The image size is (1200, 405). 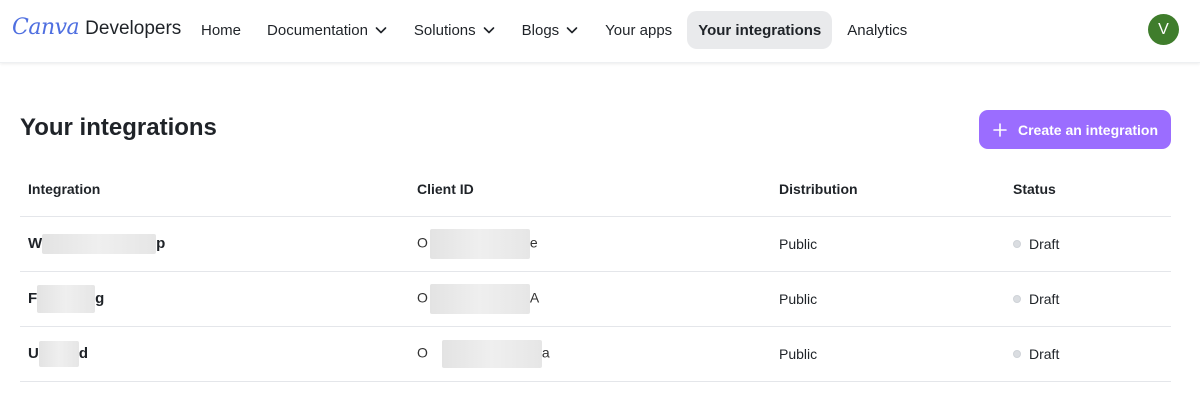 What do you see at coordinates (161, 243) in the screenshot?
I see `integration-name-end: p` at bounding box center [161, 243].